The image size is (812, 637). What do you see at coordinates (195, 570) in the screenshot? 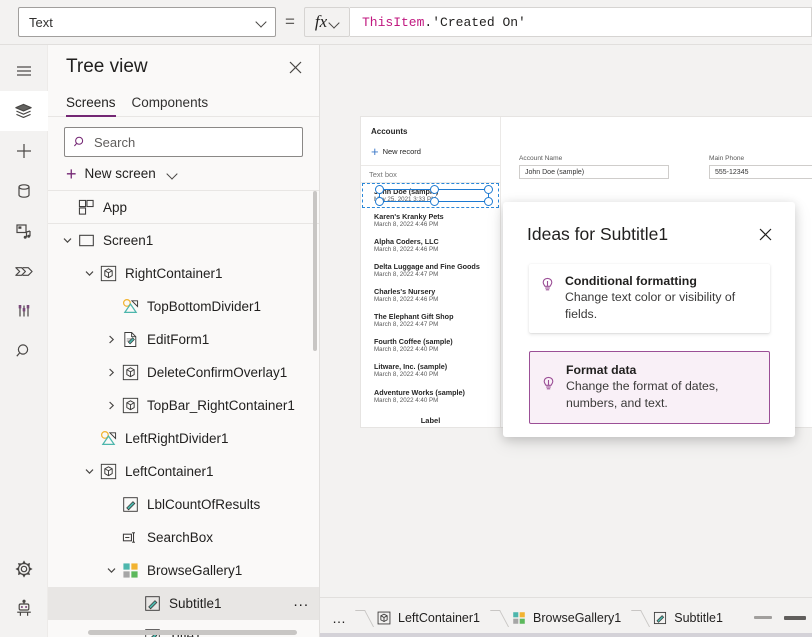
I see `tree-node-label: BrowseGallery1` at bounding box center [195, 570].